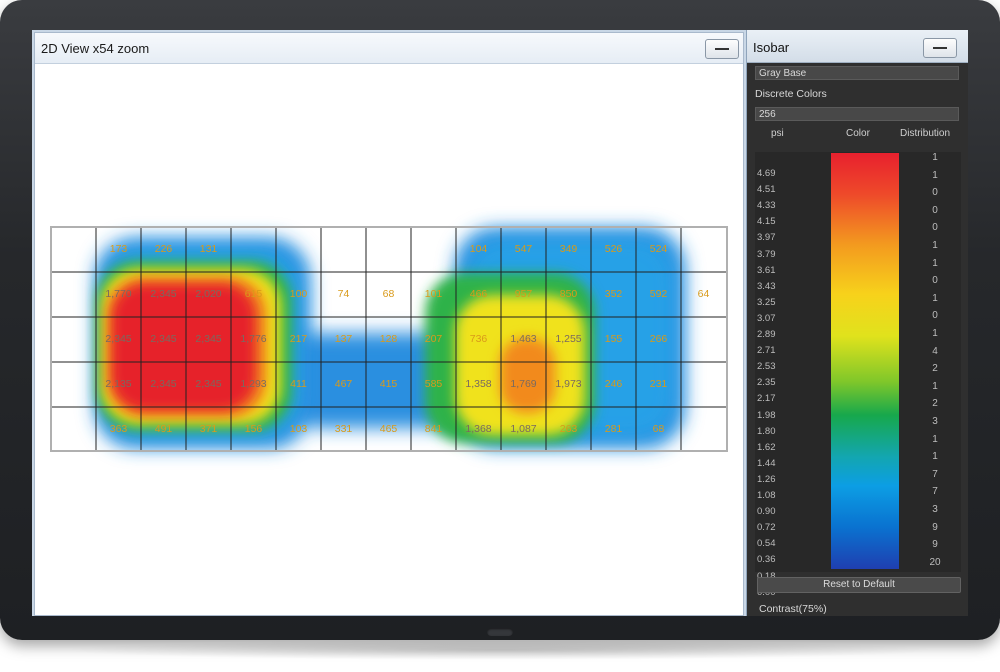  Describe the element at coordinates (208, 249) in the screenshot. I see `grid-cell-value: 131` at that location.